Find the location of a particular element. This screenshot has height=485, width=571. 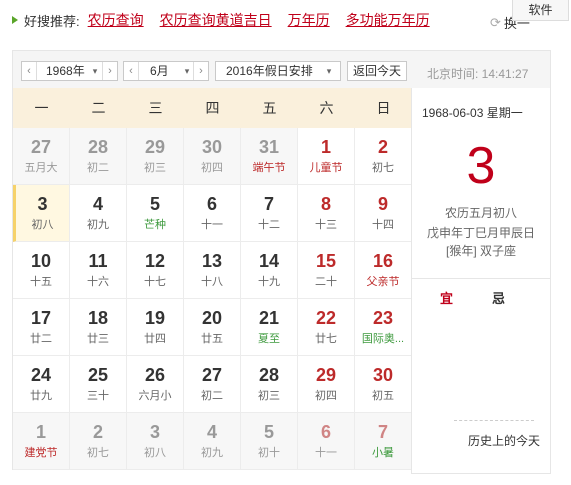

dashed-divider is located at coordinates (494, 420).